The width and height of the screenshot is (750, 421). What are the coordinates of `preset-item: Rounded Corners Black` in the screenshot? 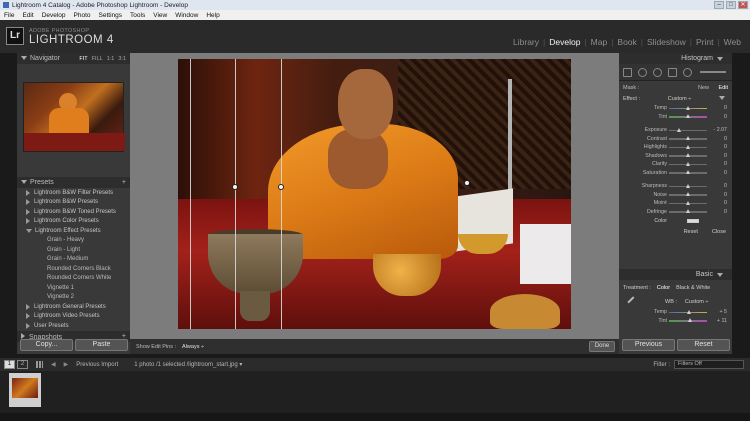 It's located at (73, 269).